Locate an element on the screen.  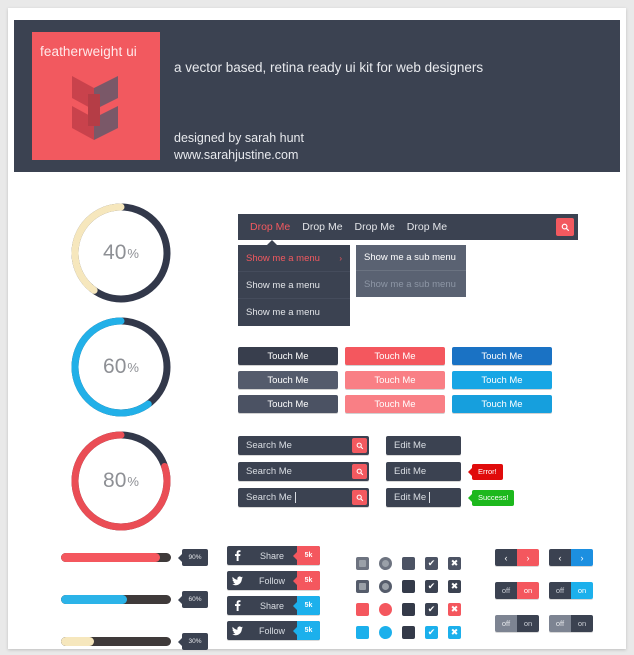
control-inner-dot is located at coordinates (362, 563).